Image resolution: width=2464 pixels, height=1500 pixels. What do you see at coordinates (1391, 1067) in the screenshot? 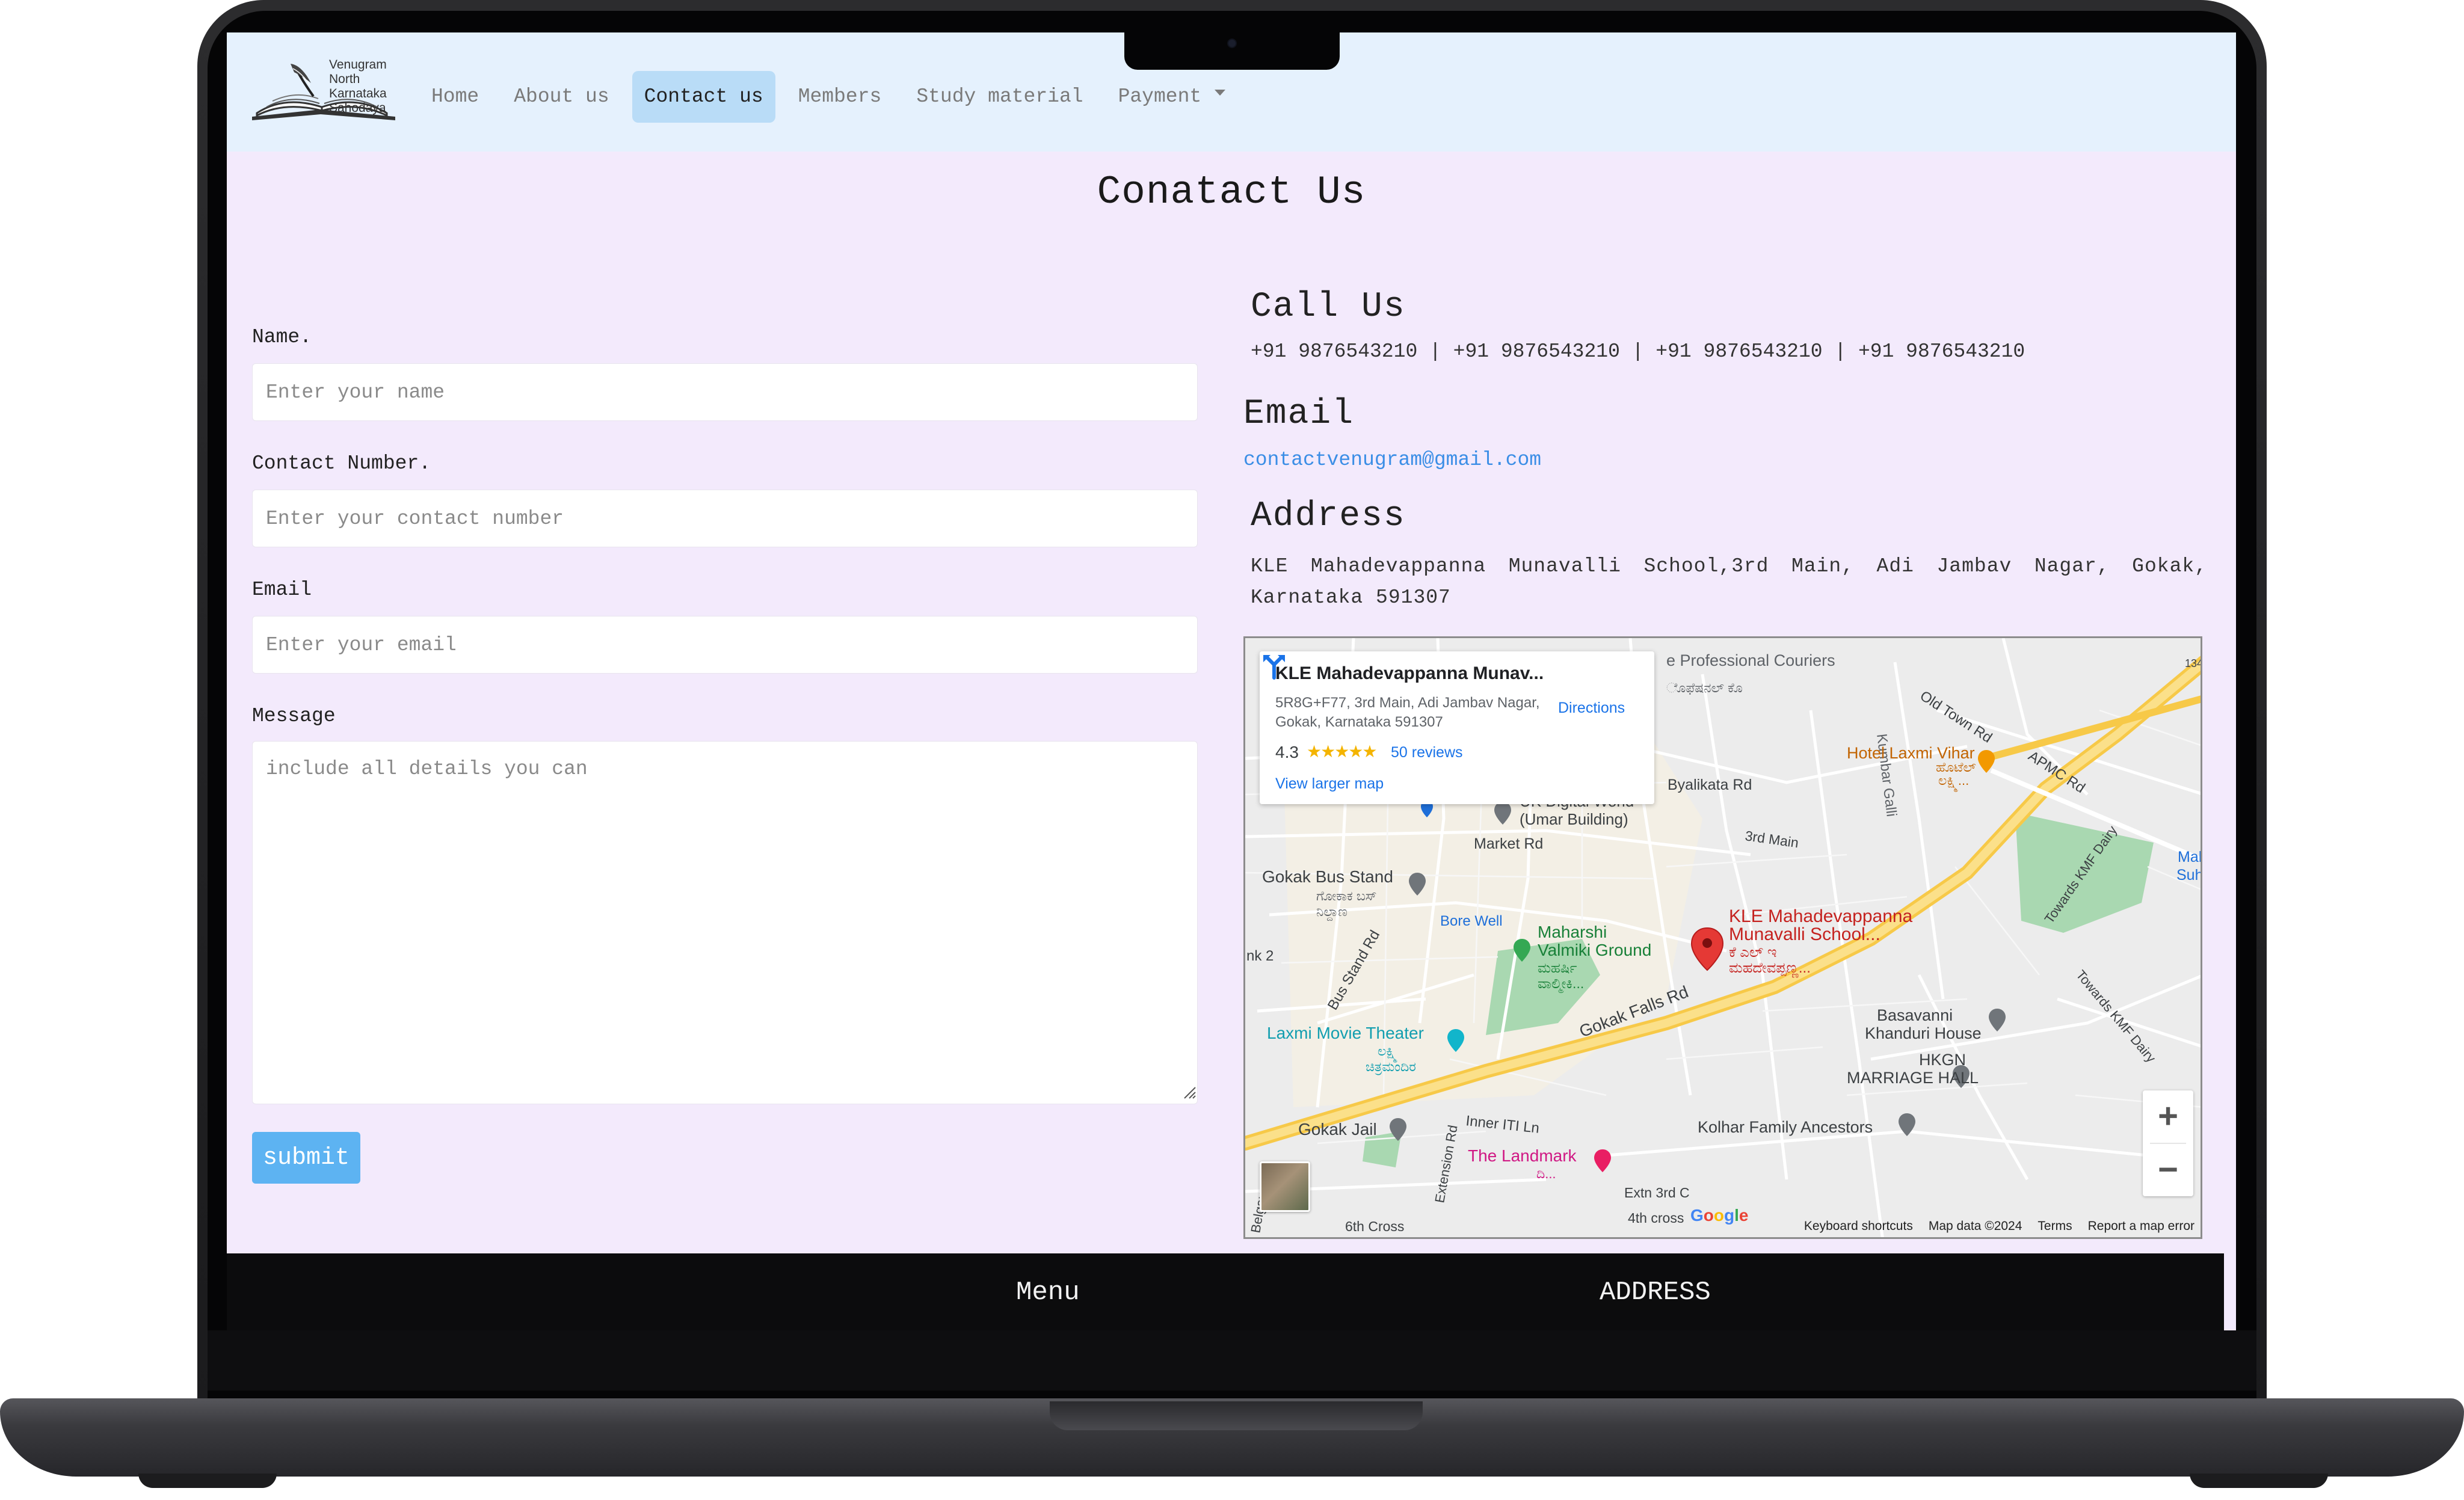
I see `map-label-laxmi-movie-kn-2: ಚಿತ್ರಮಂದಿರ` at bounding box center [1391, 1067].